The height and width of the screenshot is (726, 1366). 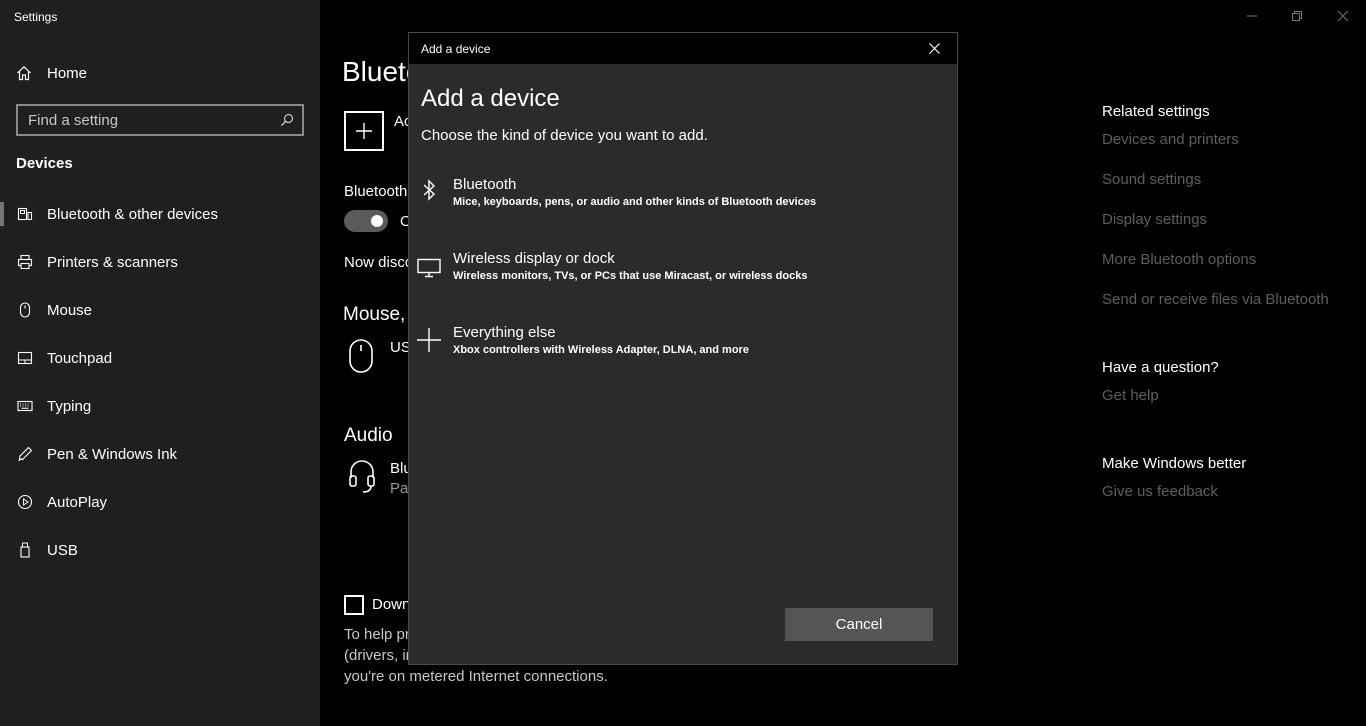 What do you see at coordinates (80, 358) in the screenshot?
I see `sidebar-item-label: Touchpad` at bounding box center [80, 358].